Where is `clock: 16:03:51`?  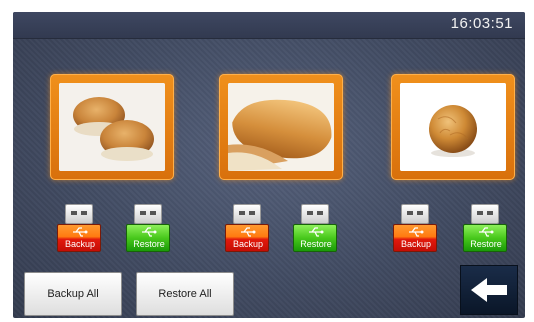 clock: 16:03:51 is located at coordinates (481, 23).